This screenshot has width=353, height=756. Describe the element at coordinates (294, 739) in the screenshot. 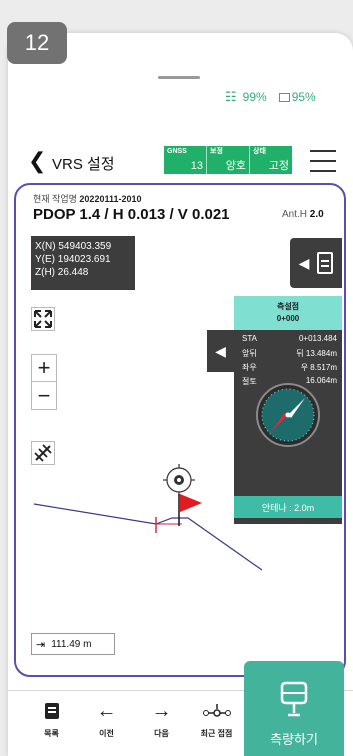

I see `measure-label: 측량하기` at that location.